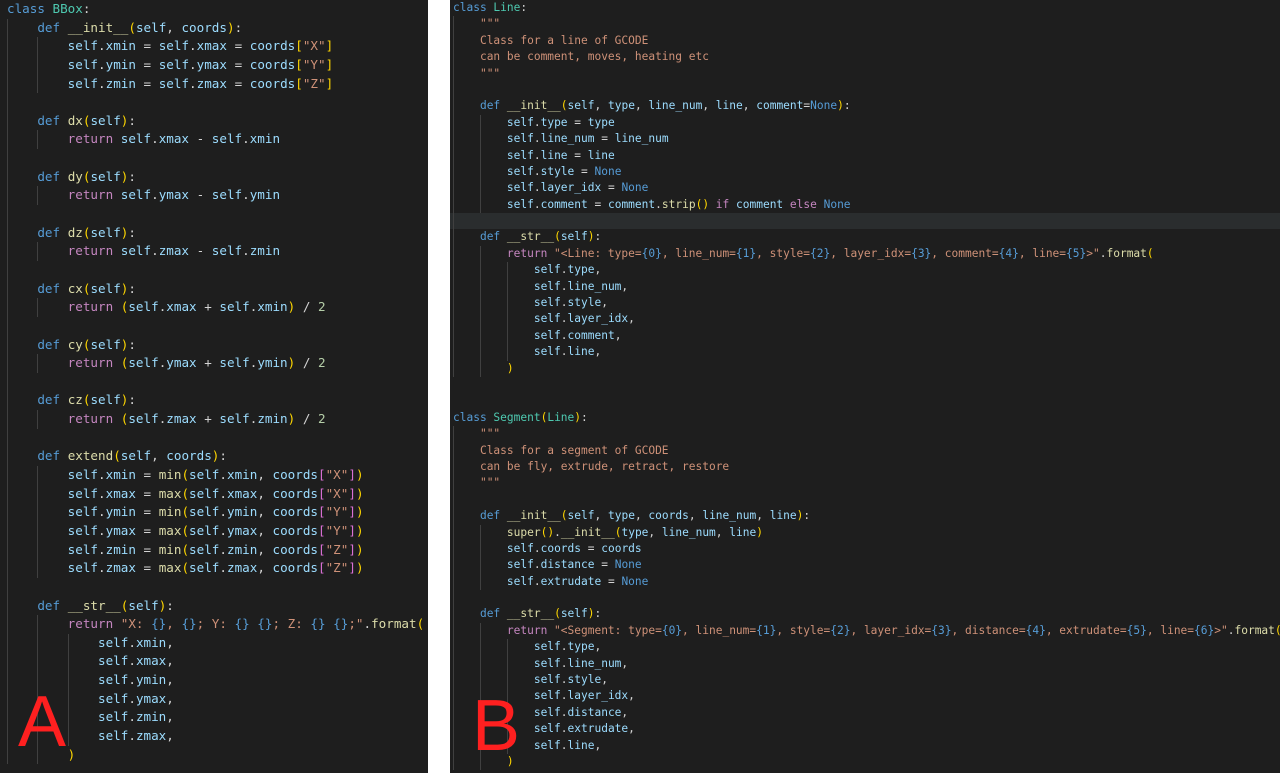  What do you see at coordinates (295, 512) in the screenshot?
I see `code-token: coords` at bounding box center [295, 512].